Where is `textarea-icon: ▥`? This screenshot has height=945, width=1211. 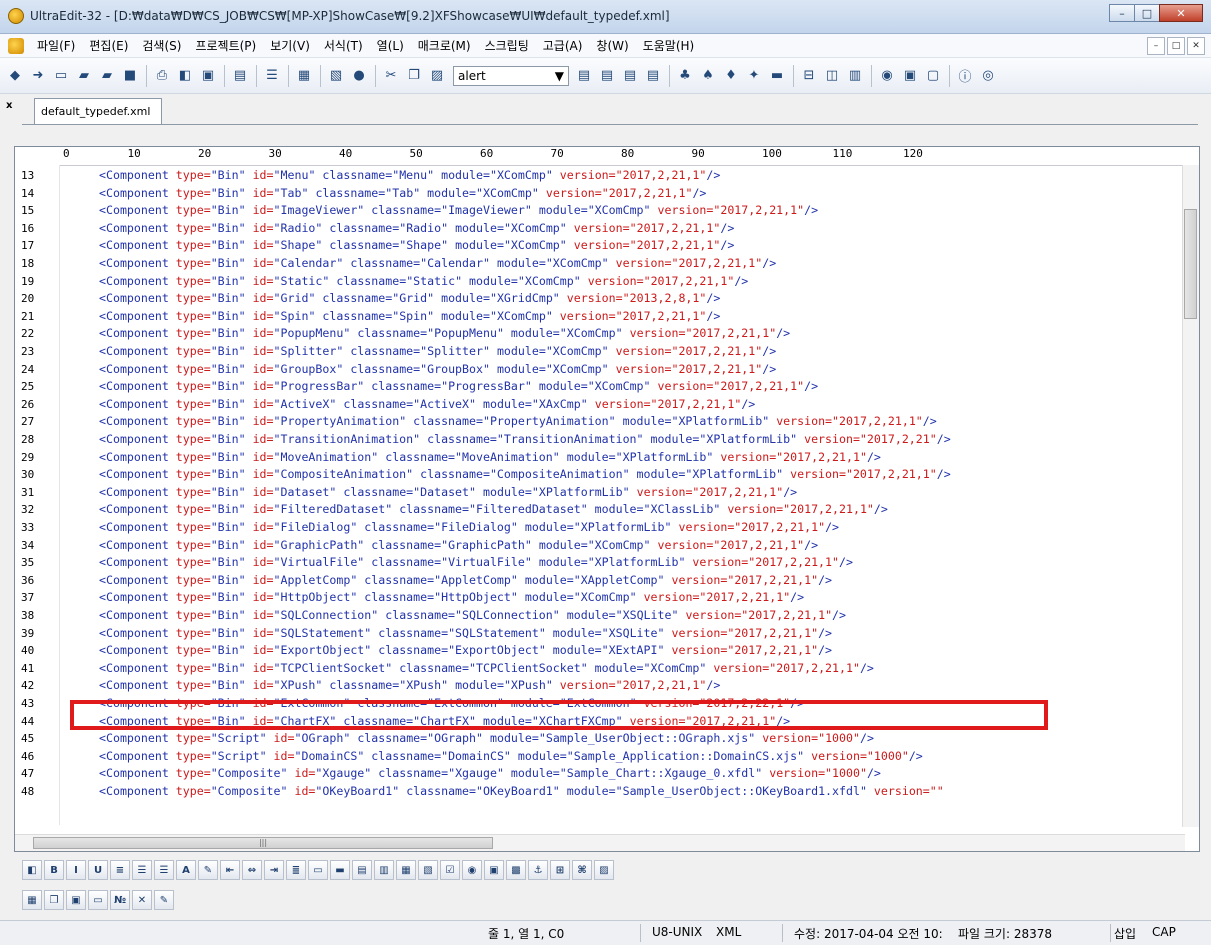 textarea-icon: ▥ is located at coordinates (384, 870).